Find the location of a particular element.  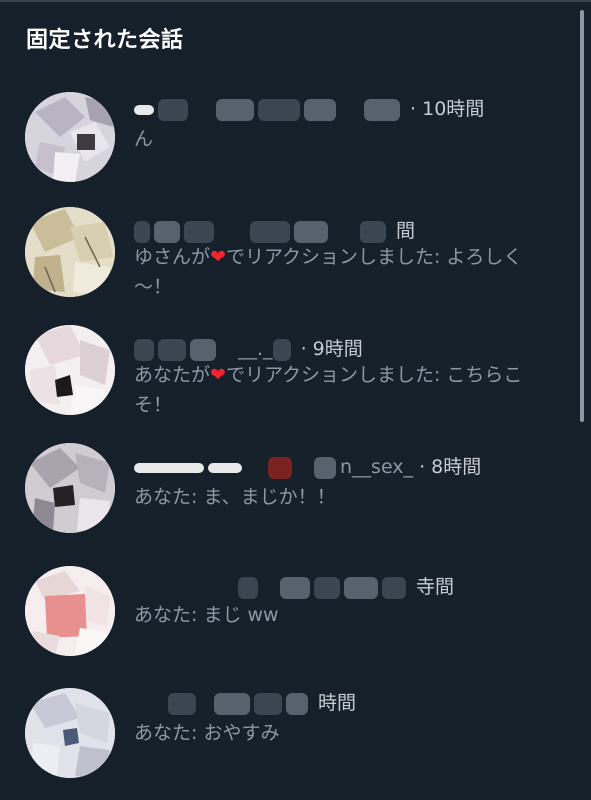

conversation-item: · 10時間 ん is located at coordinates (287, 149).